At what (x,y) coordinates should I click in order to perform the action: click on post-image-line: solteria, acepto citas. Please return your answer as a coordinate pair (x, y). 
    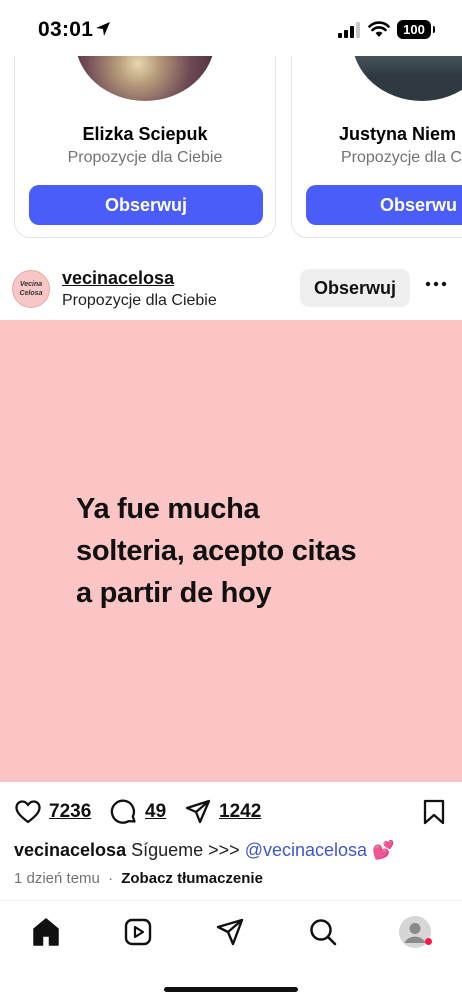
    Looking at the image, I should click on (216, 551).